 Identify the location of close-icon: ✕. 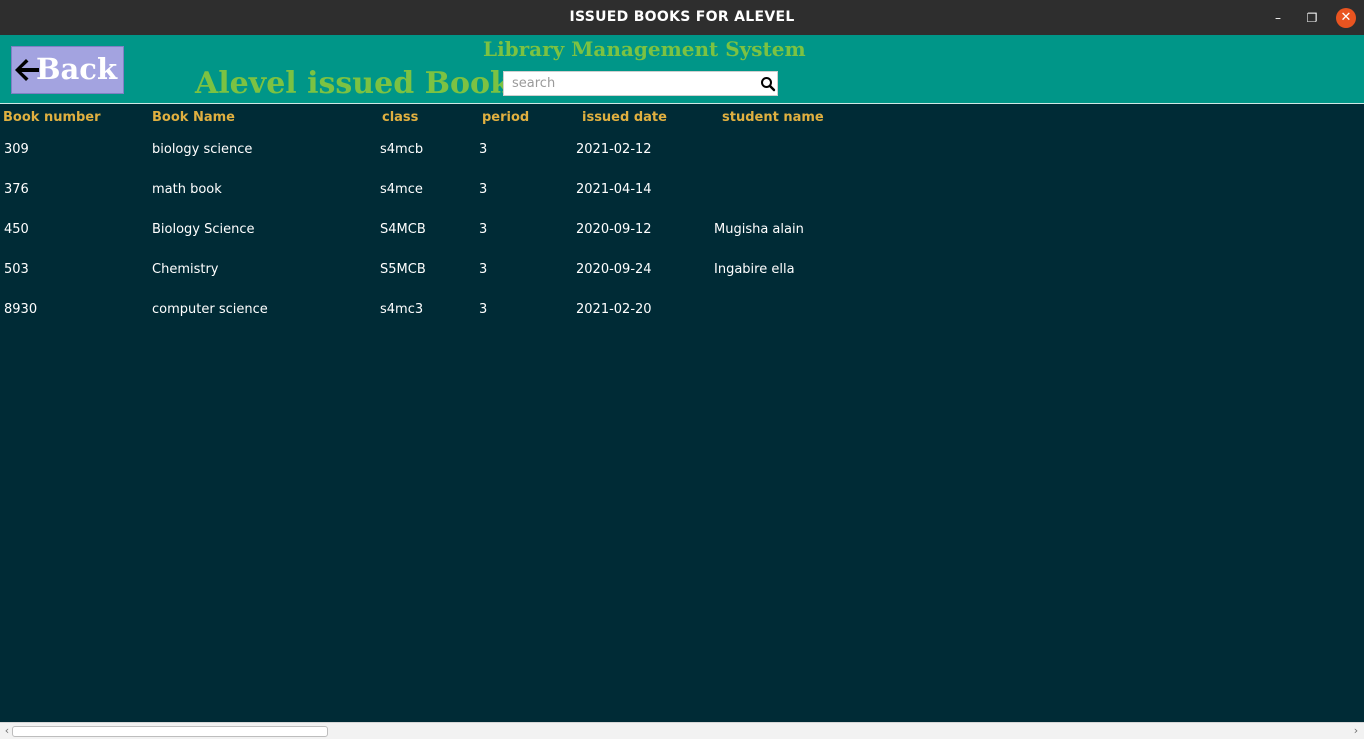
(1346, 18).